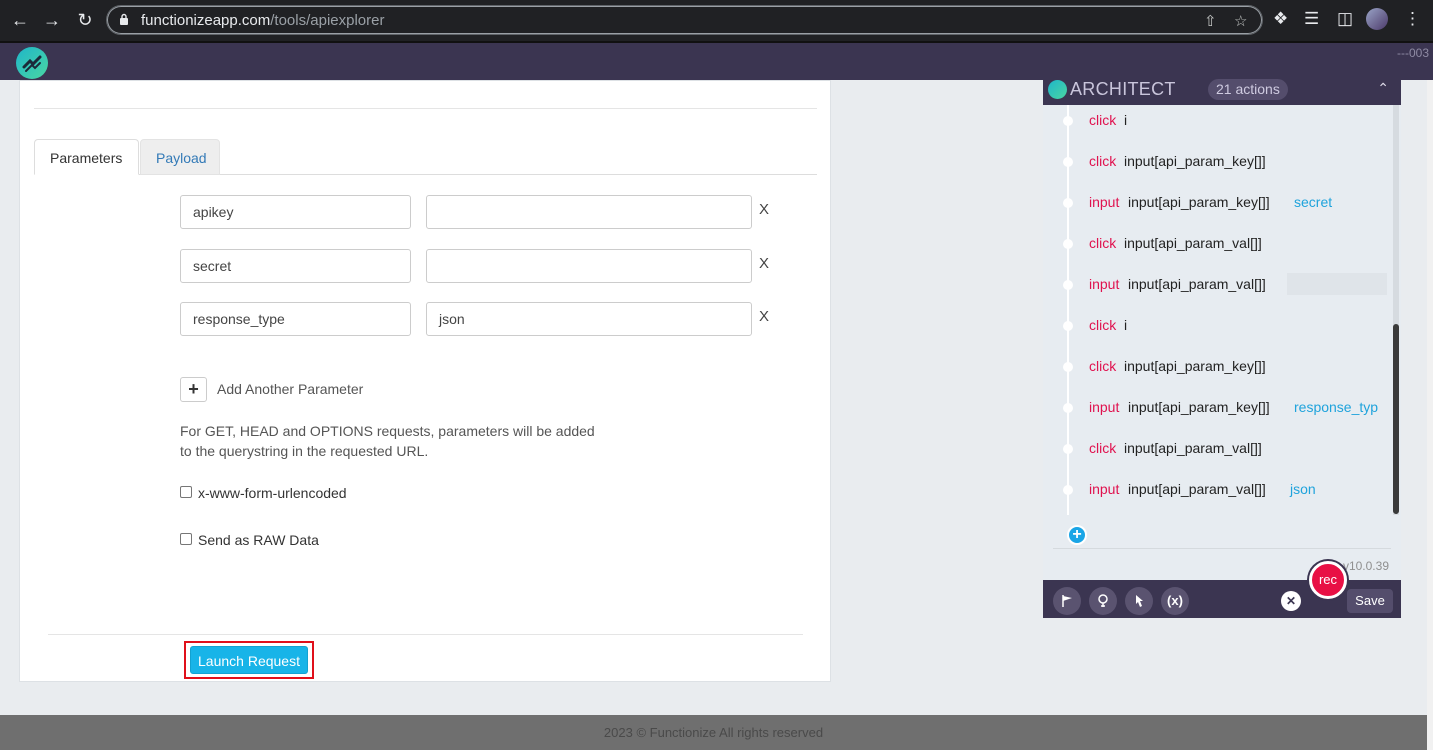  I want to click on back-arrow-icon: ←, so click(20, 20).